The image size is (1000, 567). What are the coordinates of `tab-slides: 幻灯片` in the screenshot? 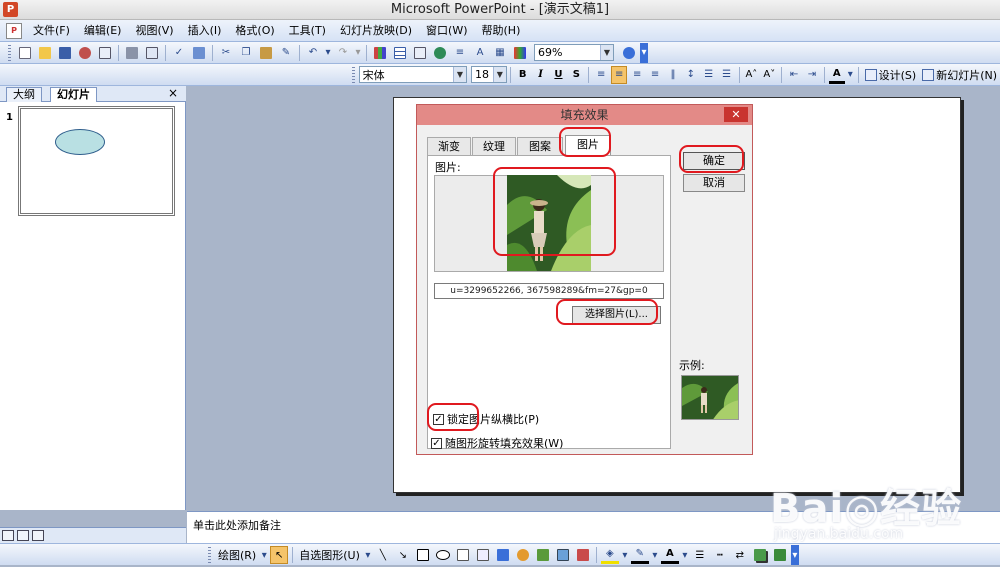 It's located at (73, 94).